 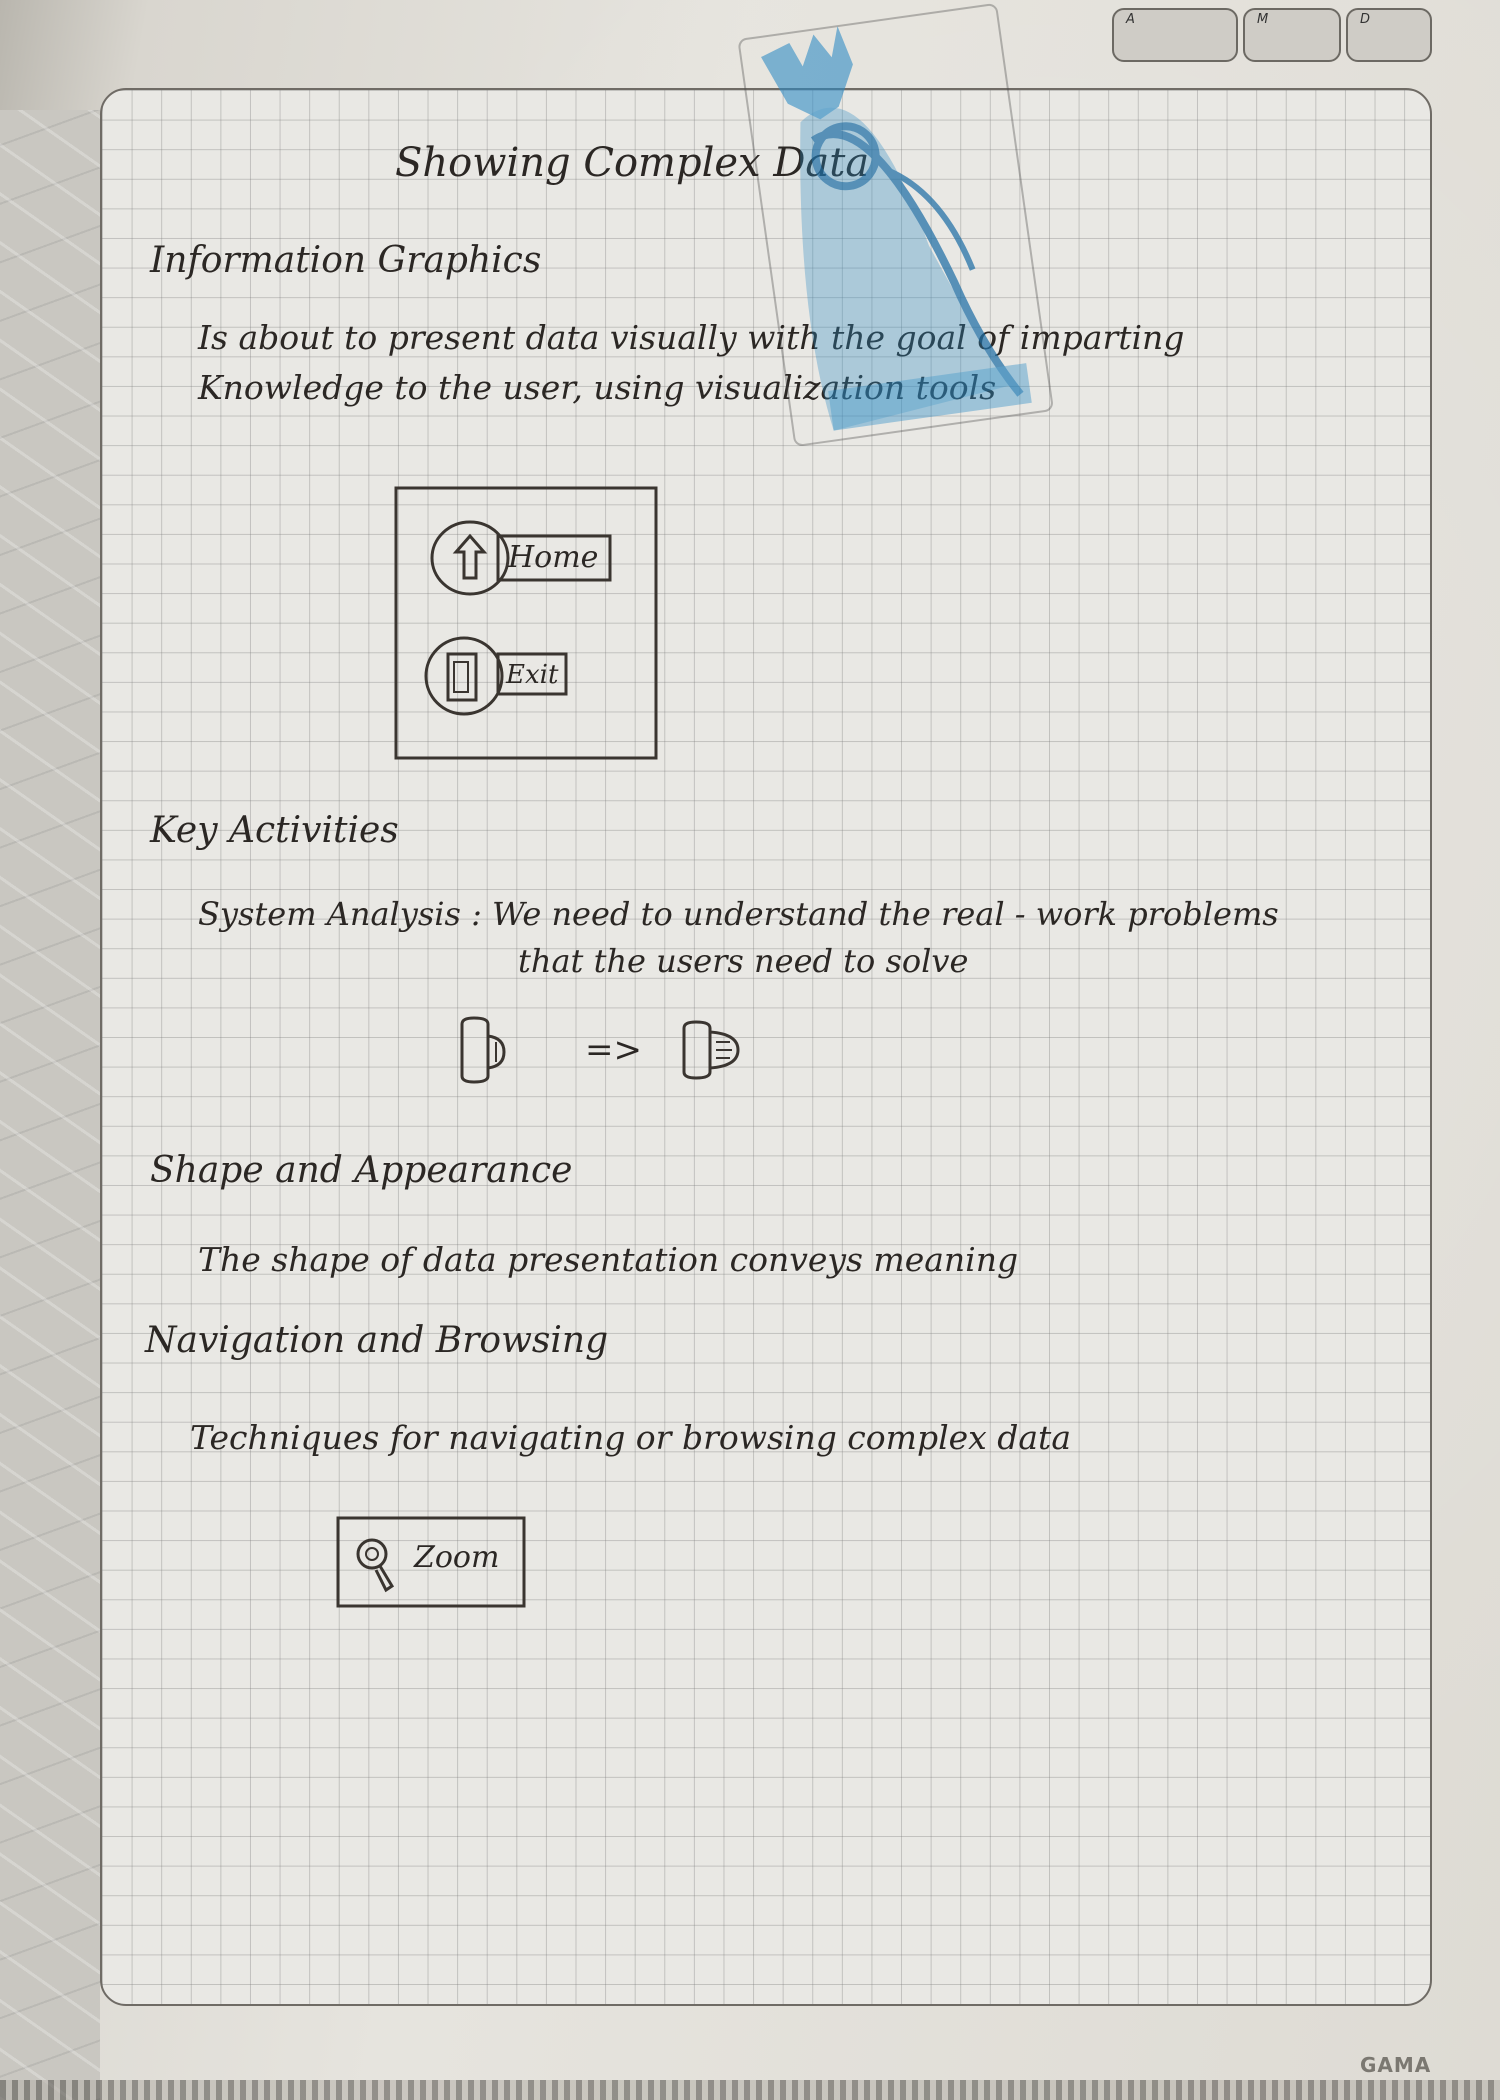 I want to click on date-label-a: A, so click(x=1130, y=19).